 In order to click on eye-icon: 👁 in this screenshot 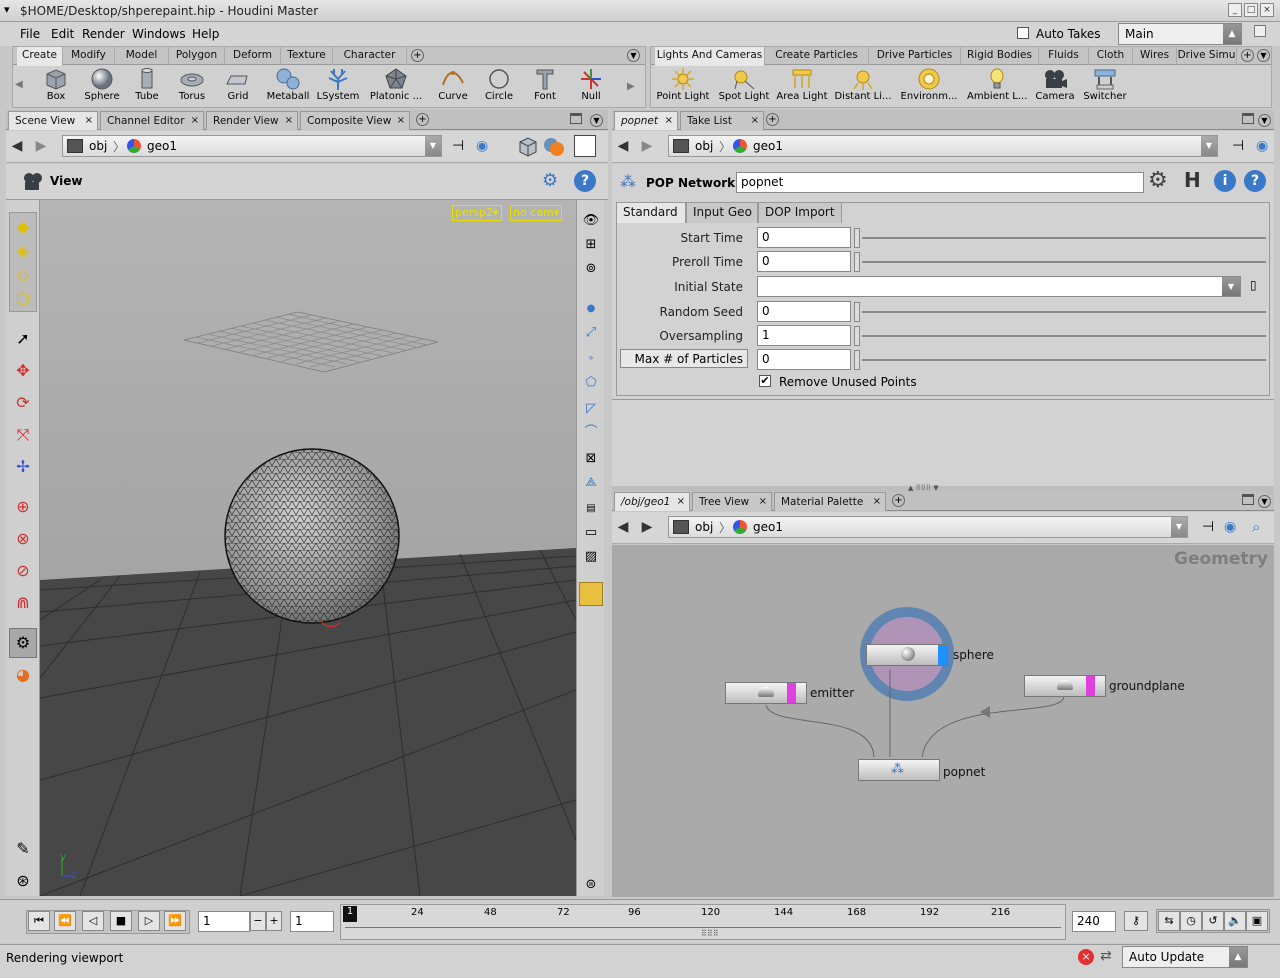, I will do `click(591, 221)`.